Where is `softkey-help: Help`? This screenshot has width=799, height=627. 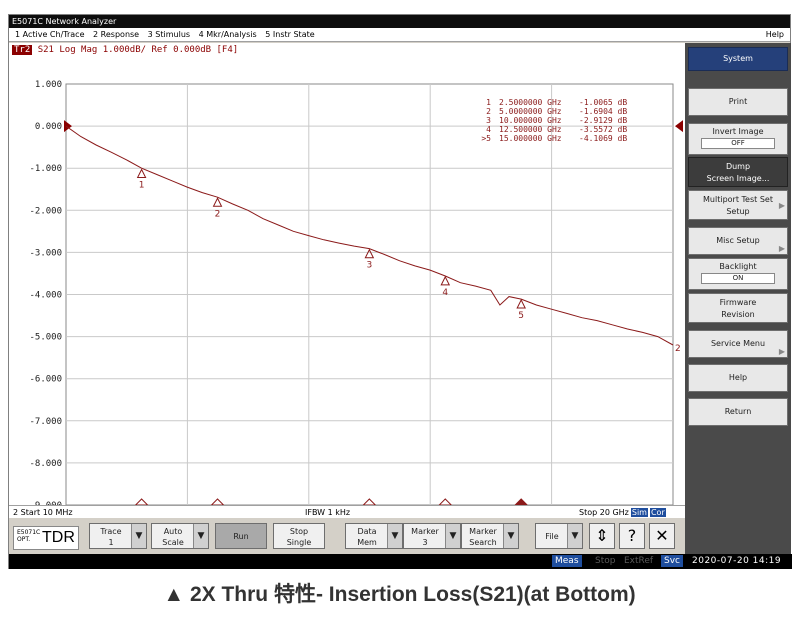 softkey-help: Help is located at coordinates (738, 378).